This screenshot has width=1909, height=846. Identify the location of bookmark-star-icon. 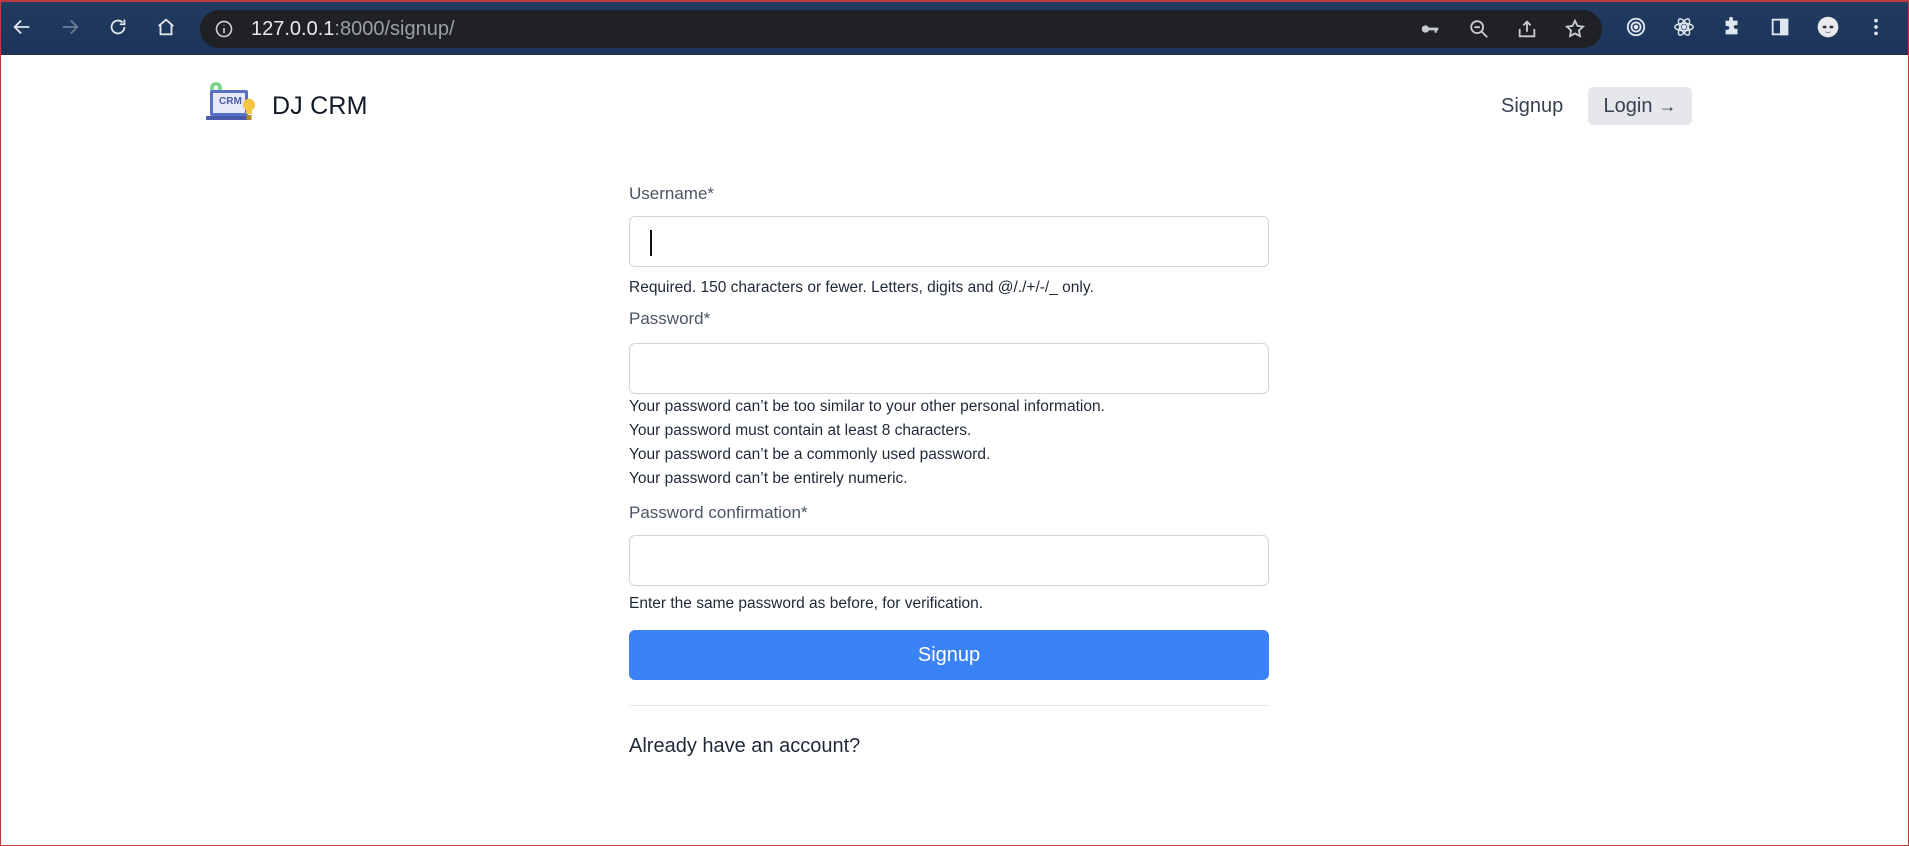
(1575, 29).